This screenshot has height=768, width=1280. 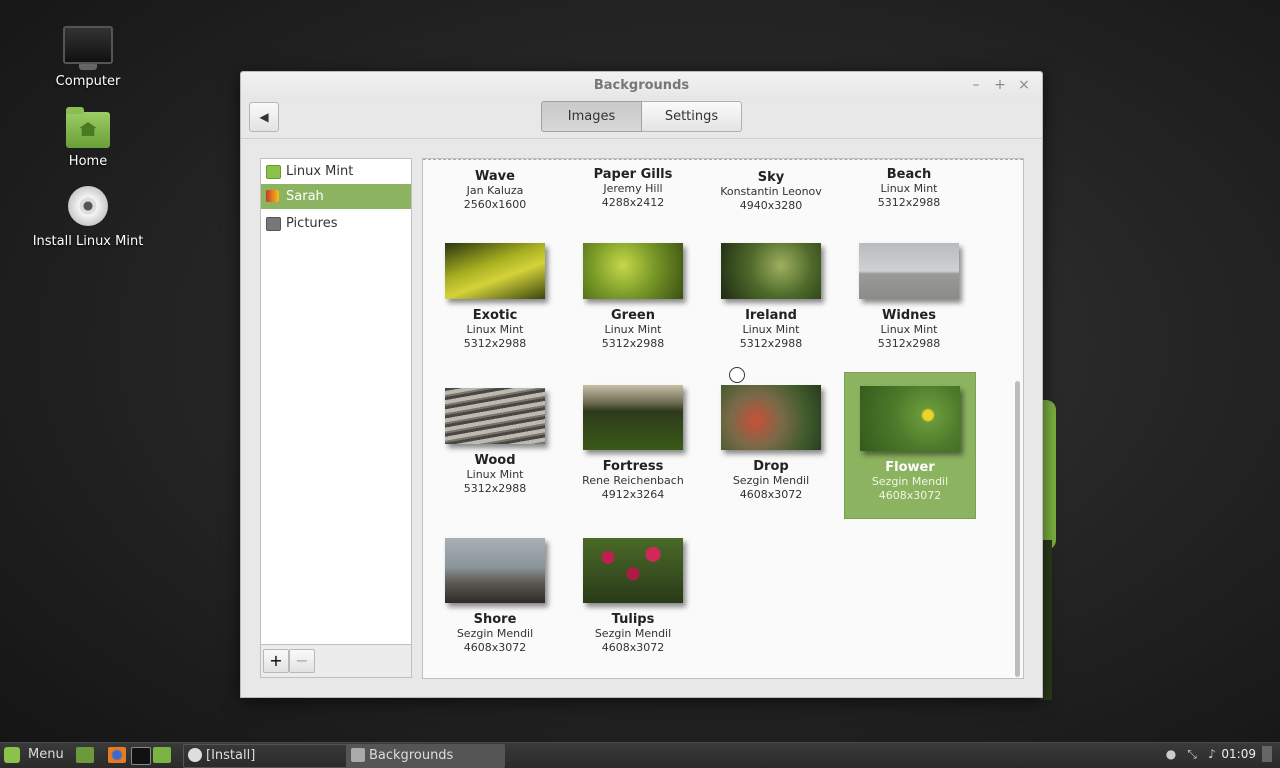 What do you see at coordinates (771, 205) in the screenshot?
I see `tile-resolution: 4940x3280` at bounding box center [771, 205].